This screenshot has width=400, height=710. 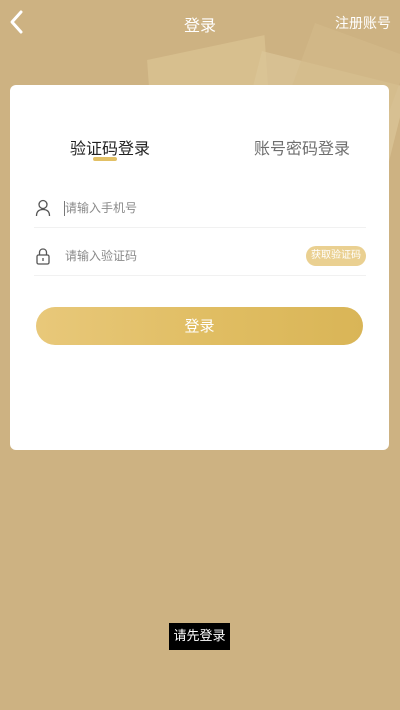 What do you see at coordinates (64, 208) in the screenshot?
I see `text-caret` at bounding box center [64, 208].